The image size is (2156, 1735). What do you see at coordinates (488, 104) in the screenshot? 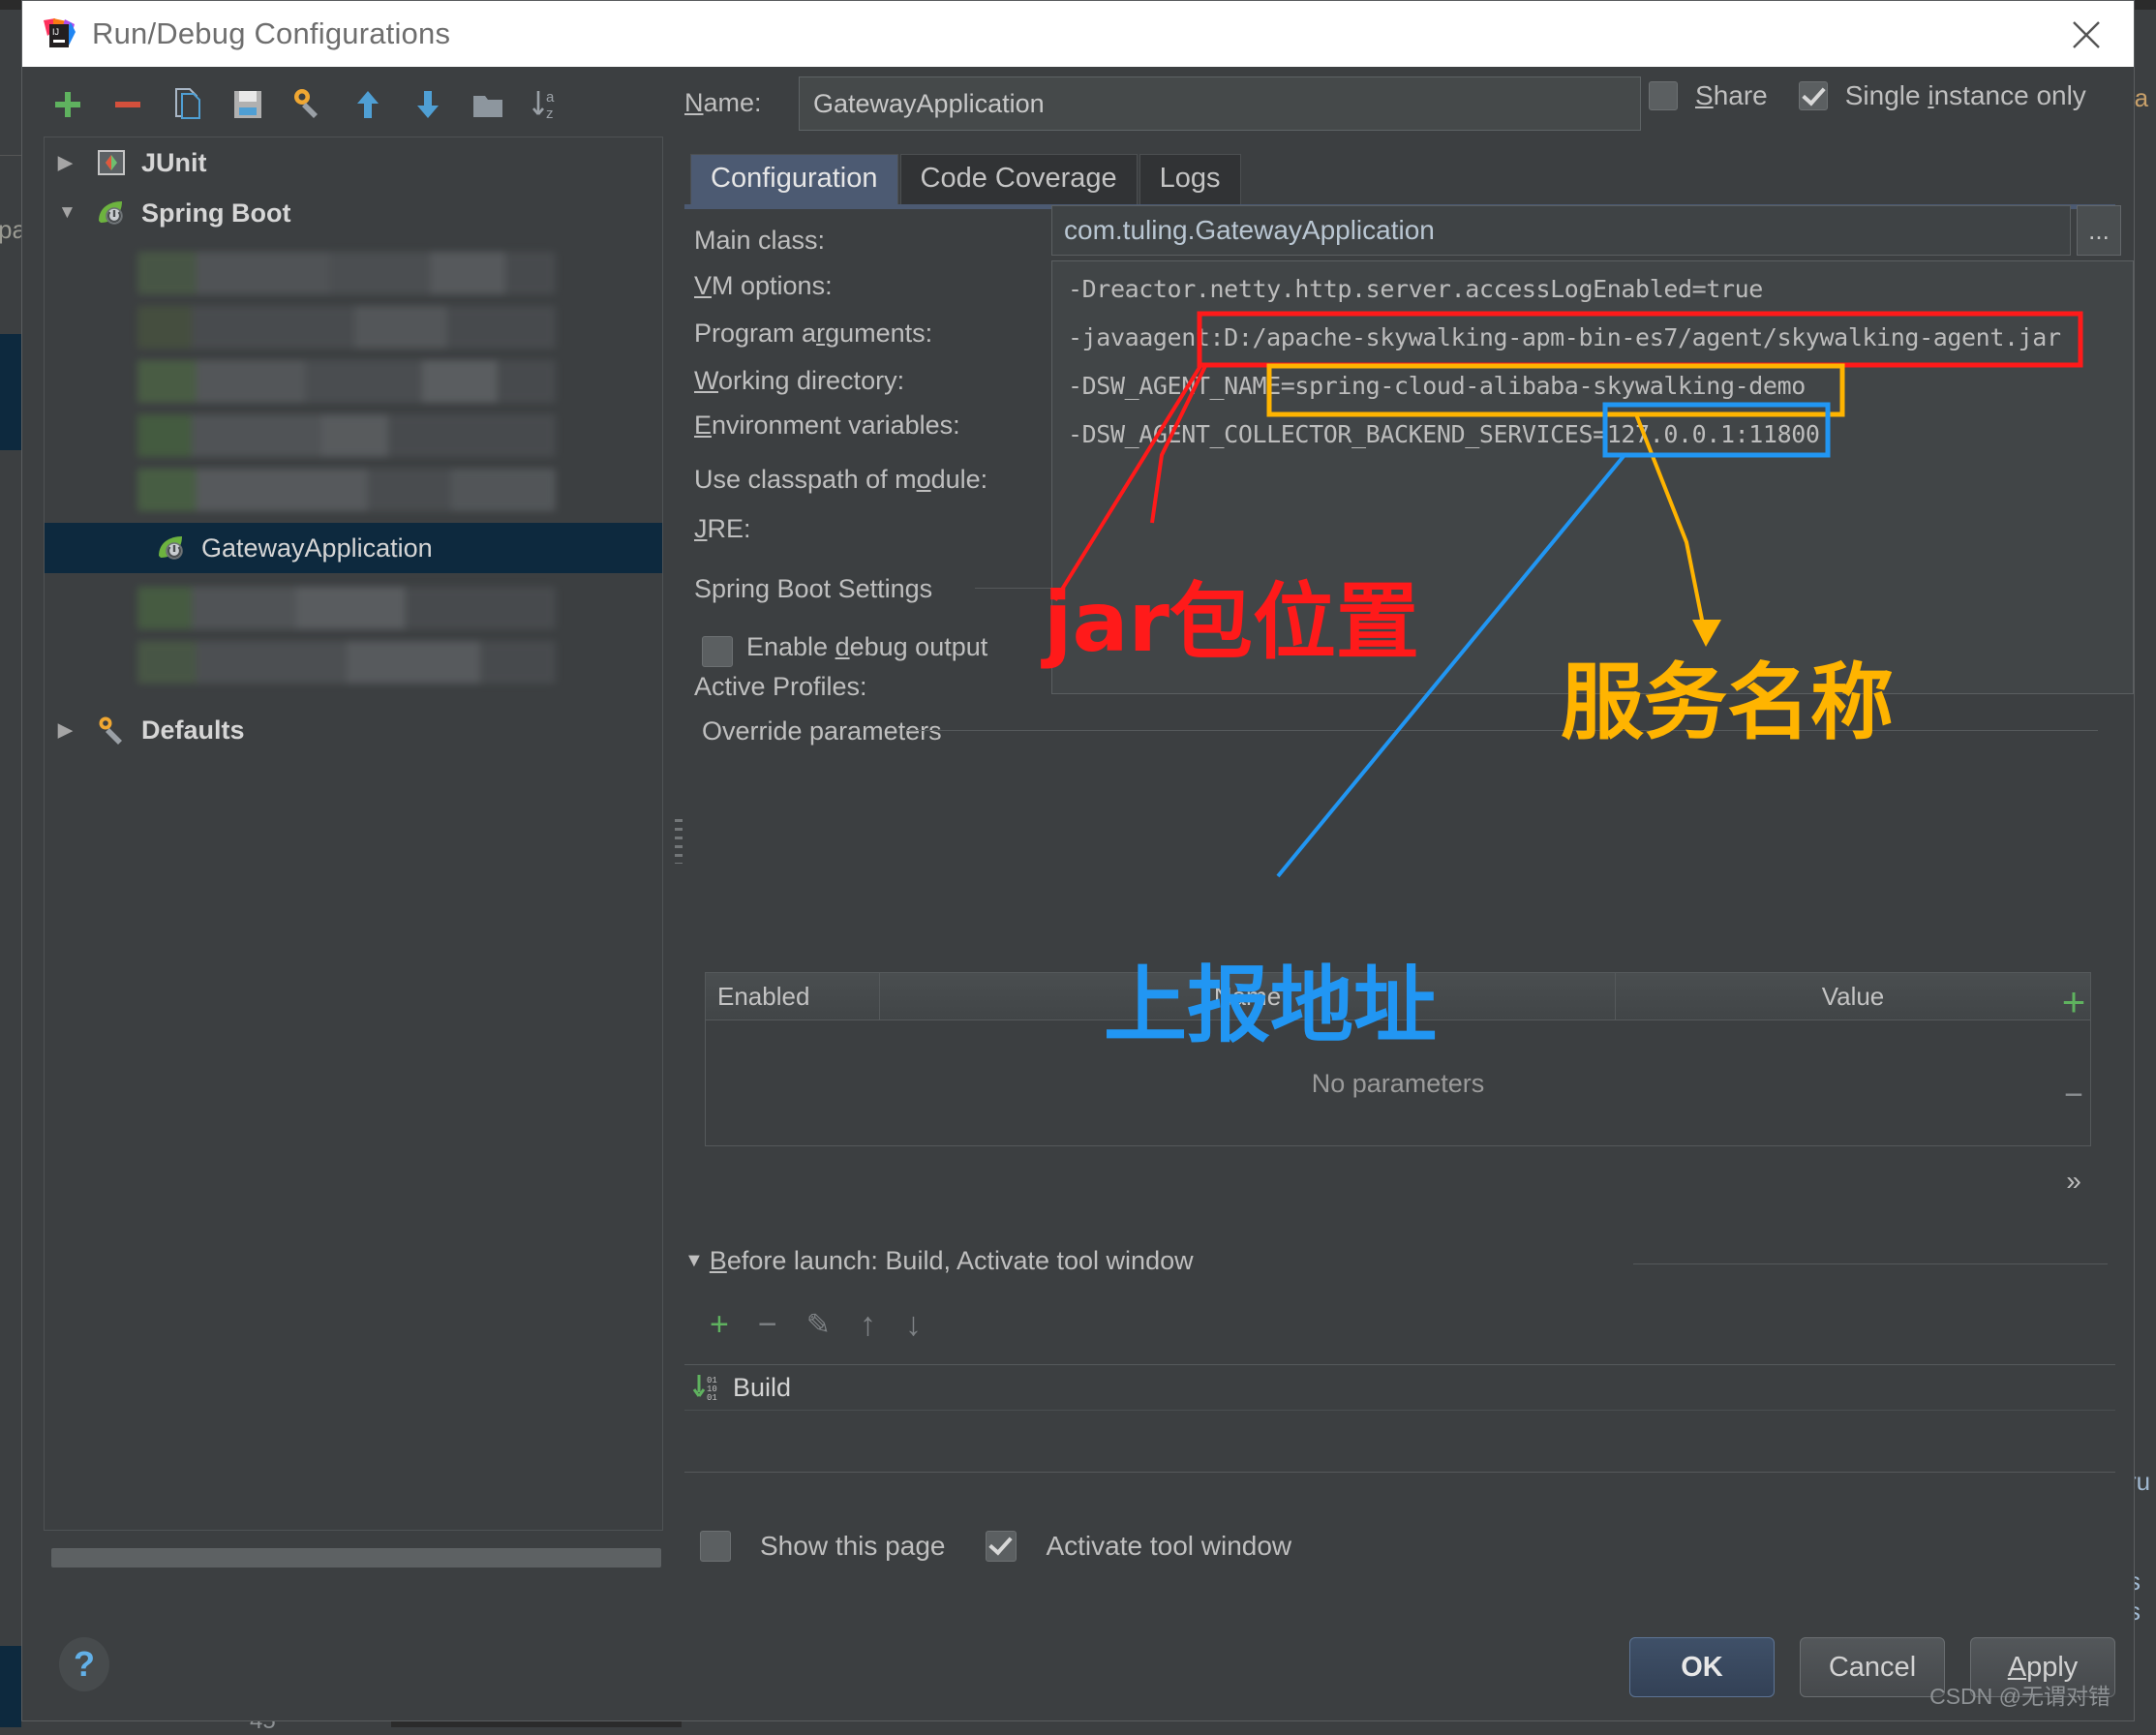
I see `new-folder-icon` at bounding box center [488, 104].